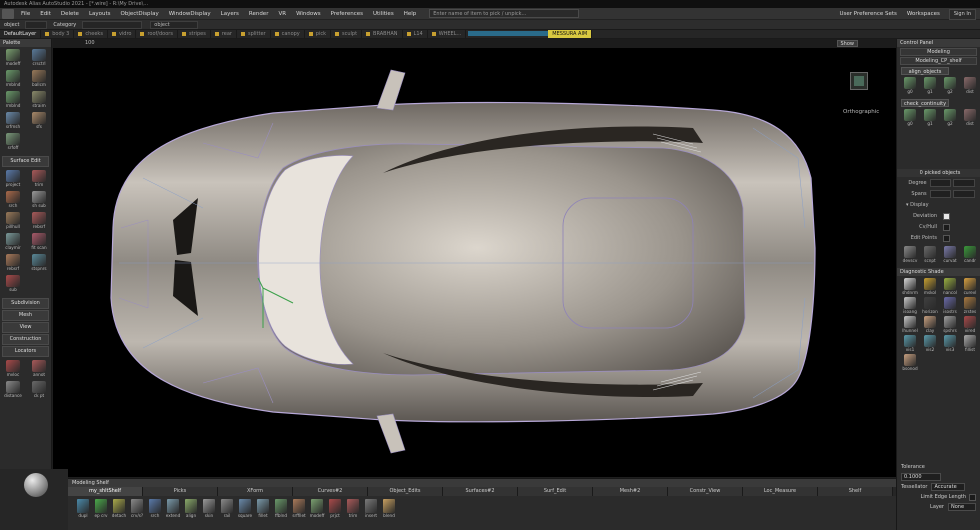 The width and height of the screenshot is (980, 530). Describe the element at coordinates (105, 491) in the screenshot. I see `shelf-tab: my_shltShelf` at that location.